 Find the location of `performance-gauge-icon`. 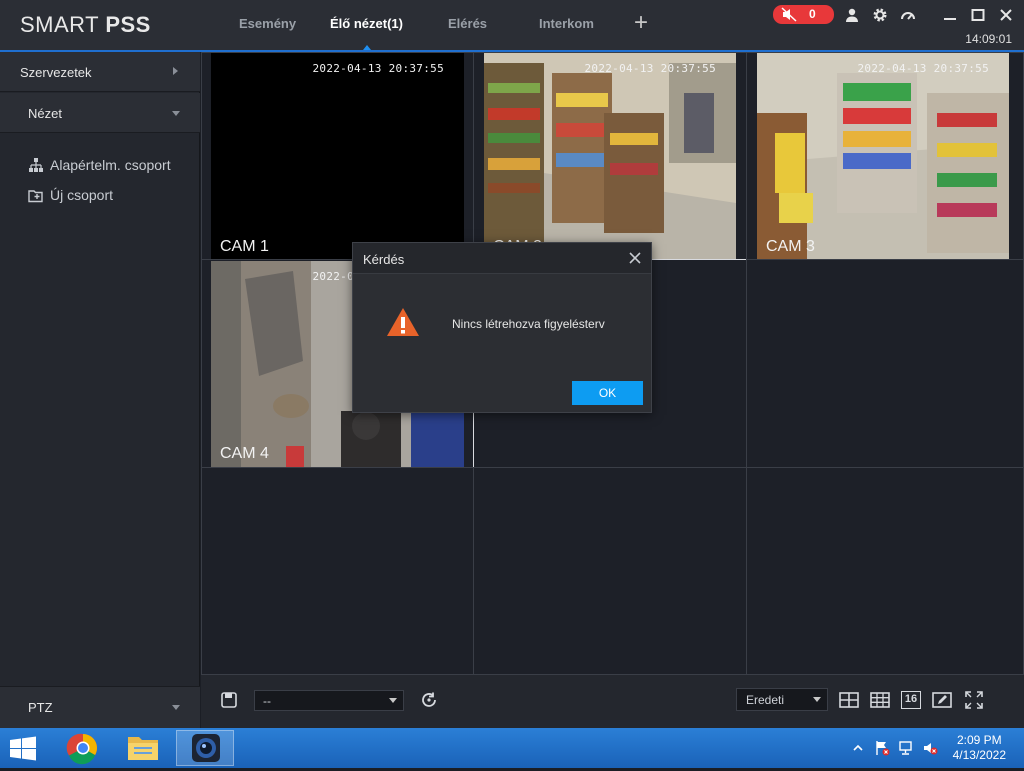

performance-gauge-icon is located at coordinates (908, 15).